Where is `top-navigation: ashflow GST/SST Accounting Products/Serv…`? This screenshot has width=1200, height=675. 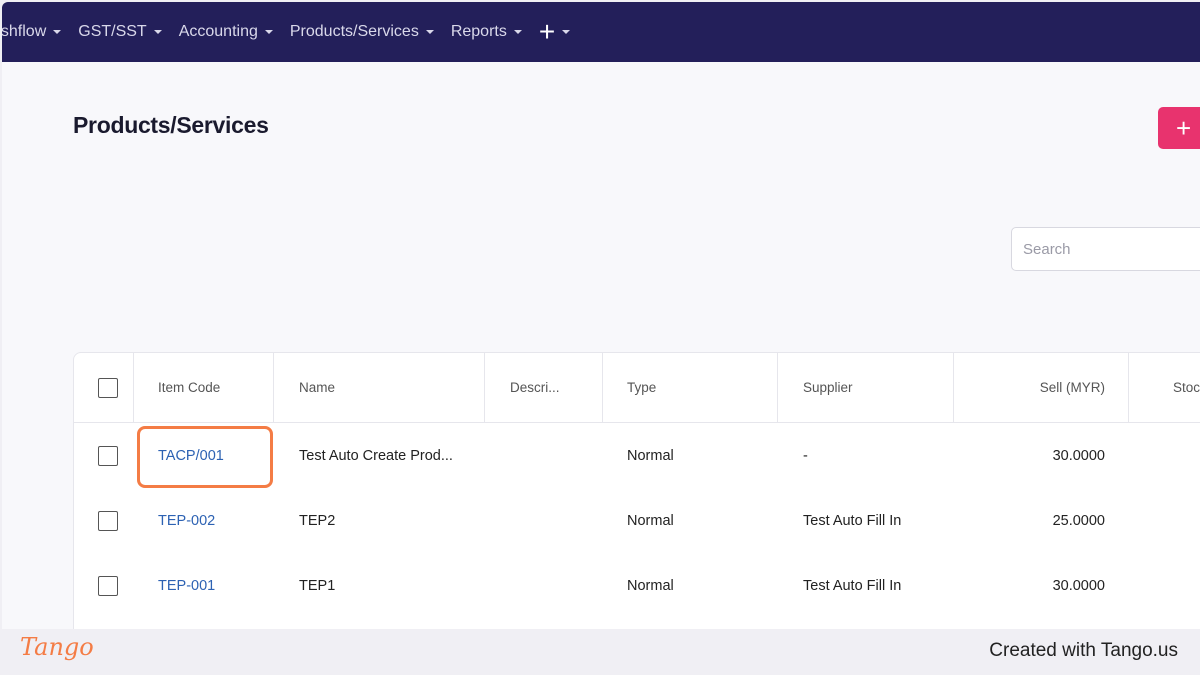 top-navigation: ashflow GST/SST Accounting Products/Serv… is located at coordinates (601, 32).